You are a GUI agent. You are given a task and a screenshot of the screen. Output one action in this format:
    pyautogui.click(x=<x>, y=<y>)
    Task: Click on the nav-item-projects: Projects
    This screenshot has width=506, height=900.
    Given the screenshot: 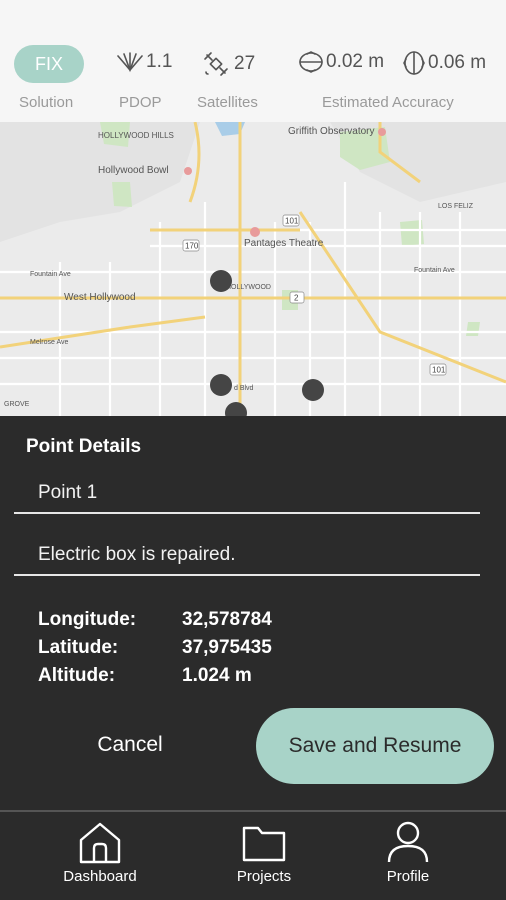 What is the action you would take?
    pyautogui.click(x=264, y=852)
    